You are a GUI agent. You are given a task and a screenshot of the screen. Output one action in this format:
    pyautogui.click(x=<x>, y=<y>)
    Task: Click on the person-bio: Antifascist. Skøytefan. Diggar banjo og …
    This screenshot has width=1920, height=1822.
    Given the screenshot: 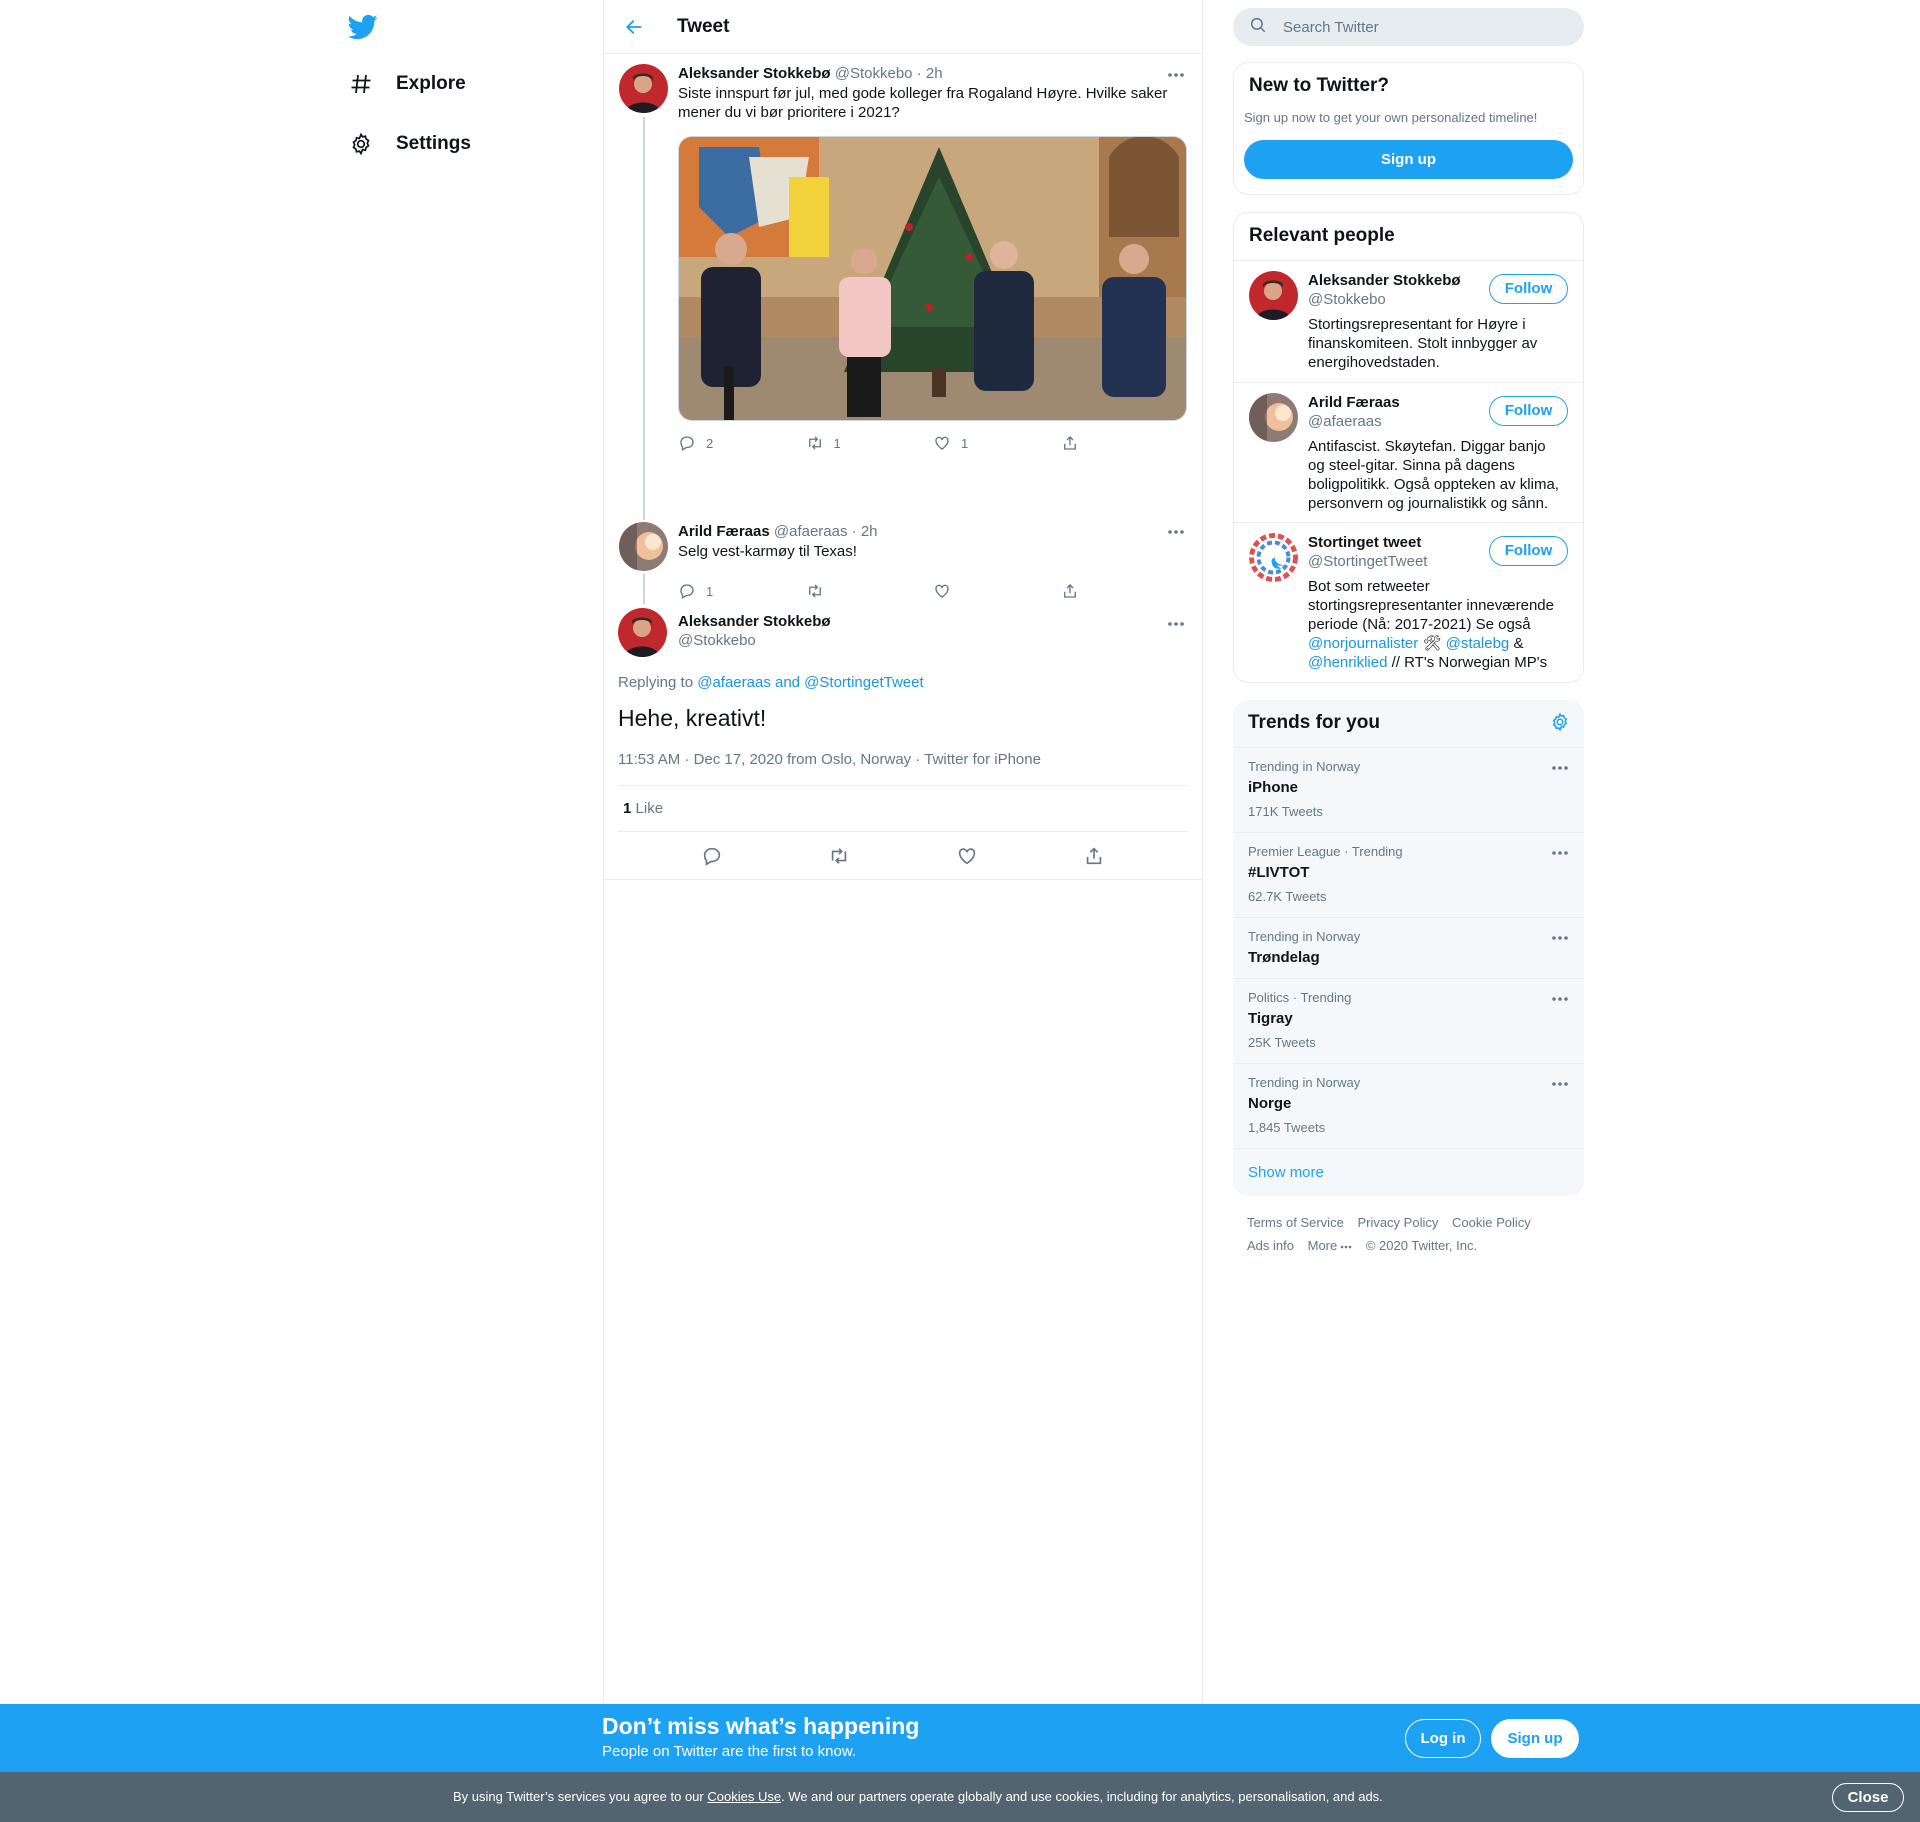 What is the action you would take?
    pyautogui.click(x=1433, y=475)
    